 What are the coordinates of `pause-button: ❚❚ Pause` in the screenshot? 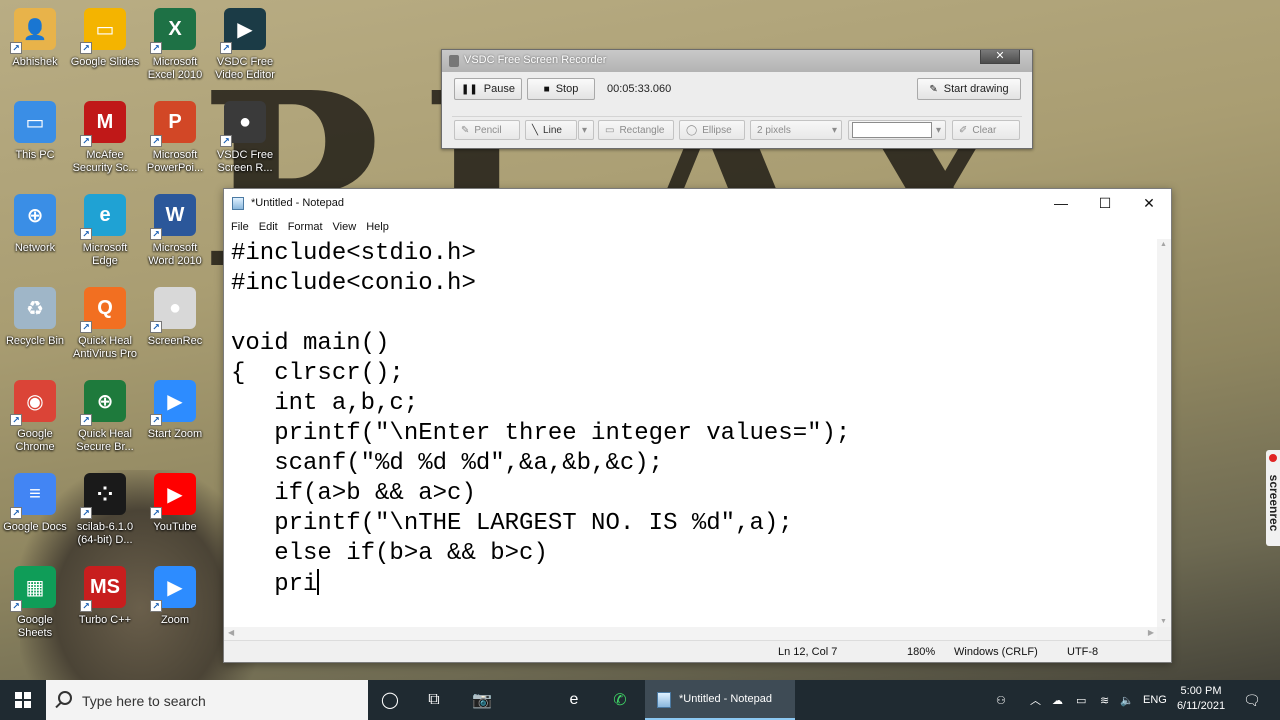 It's located at (488, 89).